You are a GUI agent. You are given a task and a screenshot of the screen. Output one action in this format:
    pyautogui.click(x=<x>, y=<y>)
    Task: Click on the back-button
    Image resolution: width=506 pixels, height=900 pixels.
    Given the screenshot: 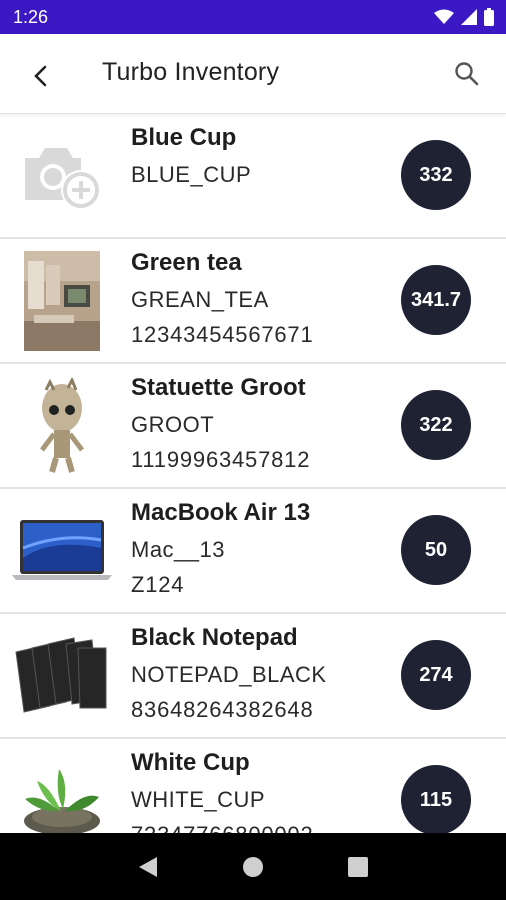 What is the action you would take?
    pyautogui.click(x=40, y=76)
    